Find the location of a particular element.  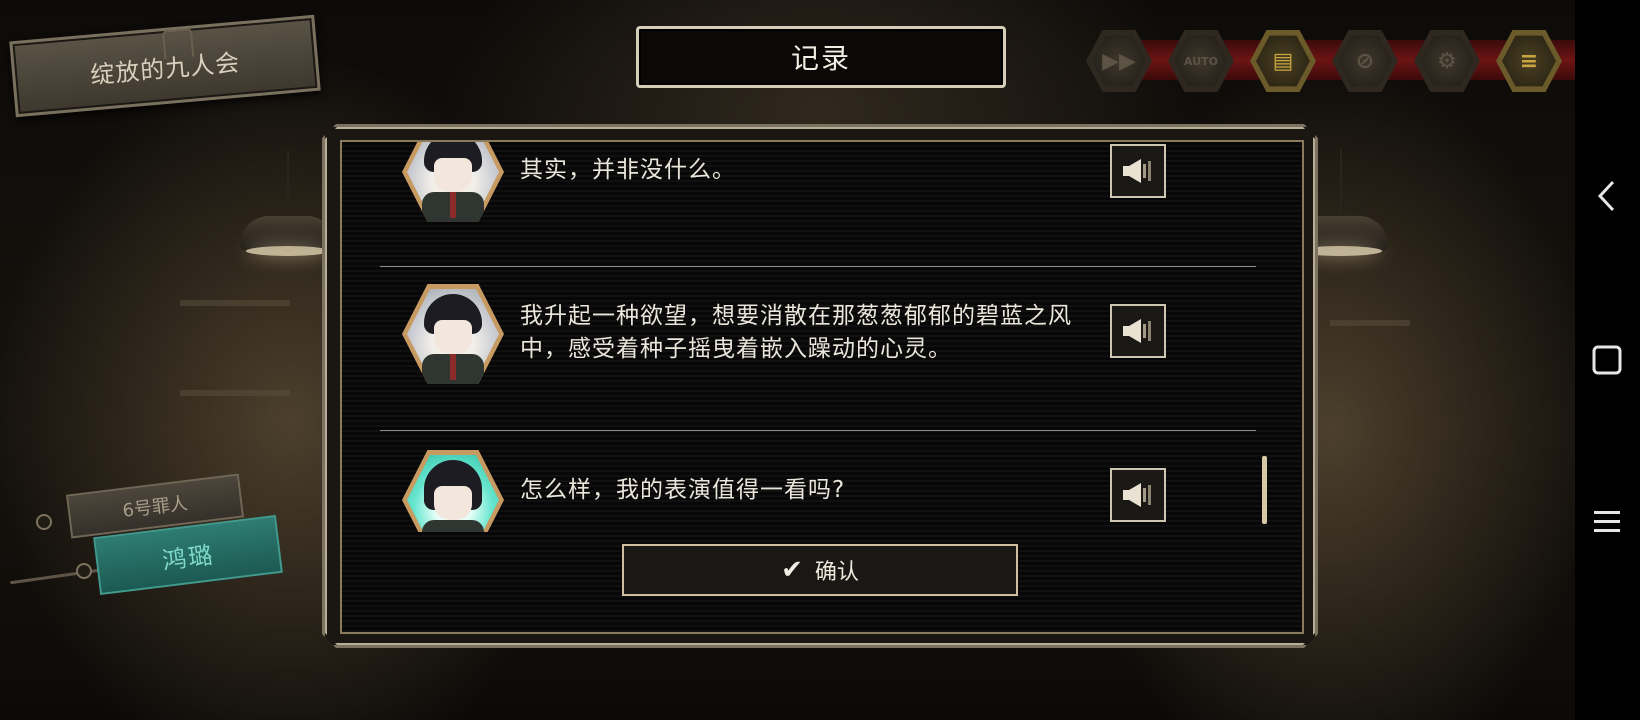

log-text: 怎么样，我的表演值得一看吗? is located at coordinates (683, 490).